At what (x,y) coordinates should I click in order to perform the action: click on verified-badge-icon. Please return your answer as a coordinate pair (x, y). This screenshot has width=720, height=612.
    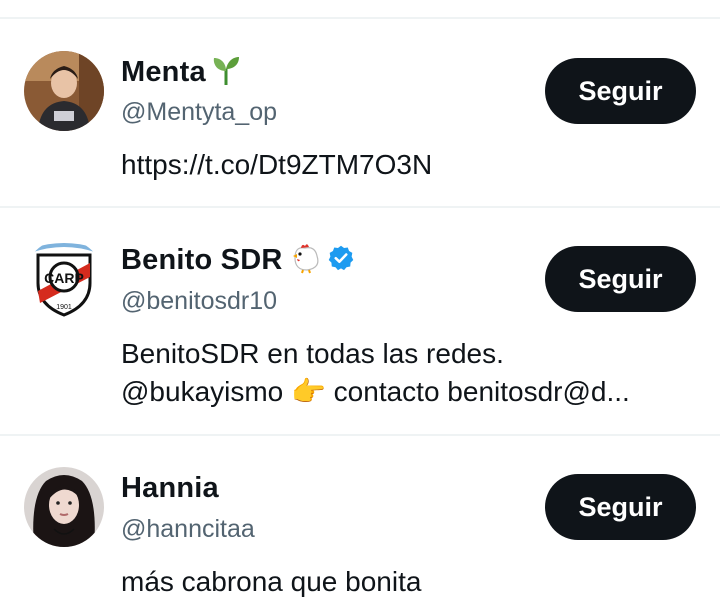
    Looking at the image, I should click on (341, 260).